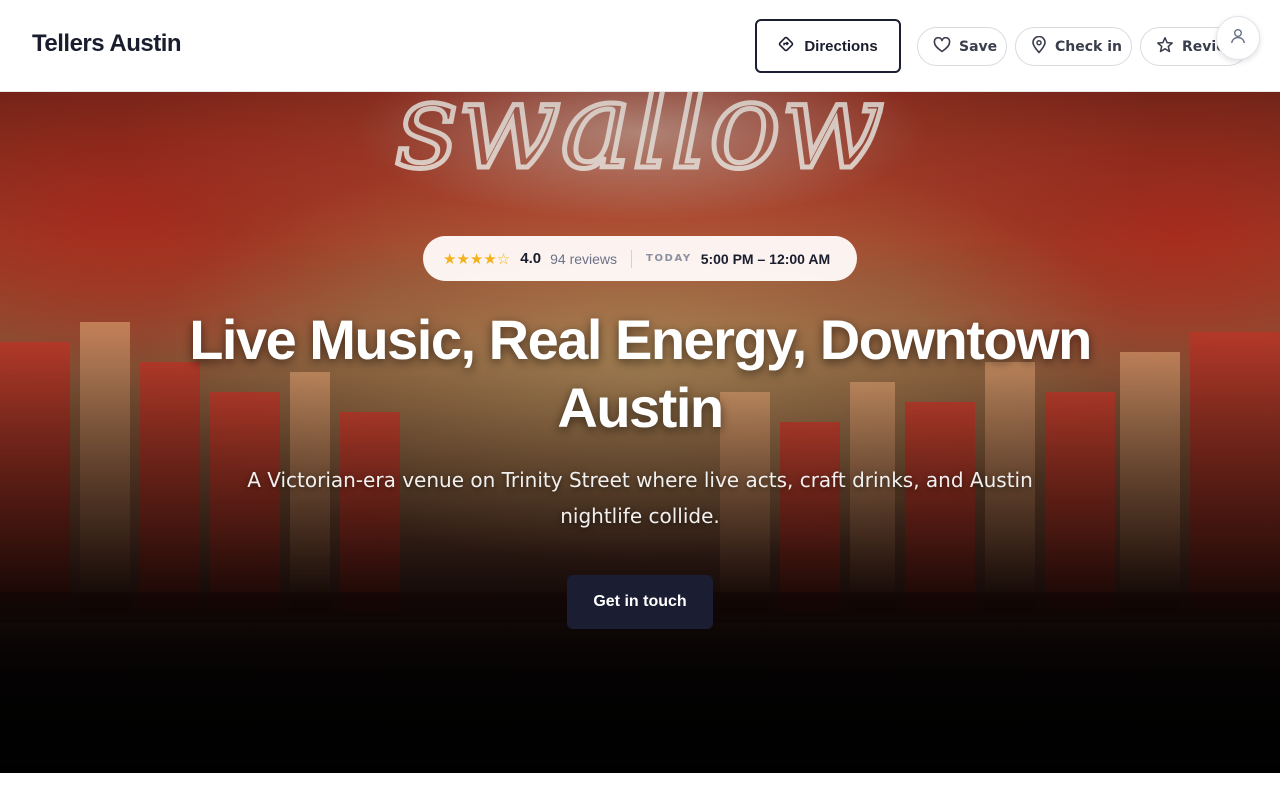  I want to click on checkin-label: Check in, so click(1088, 46).